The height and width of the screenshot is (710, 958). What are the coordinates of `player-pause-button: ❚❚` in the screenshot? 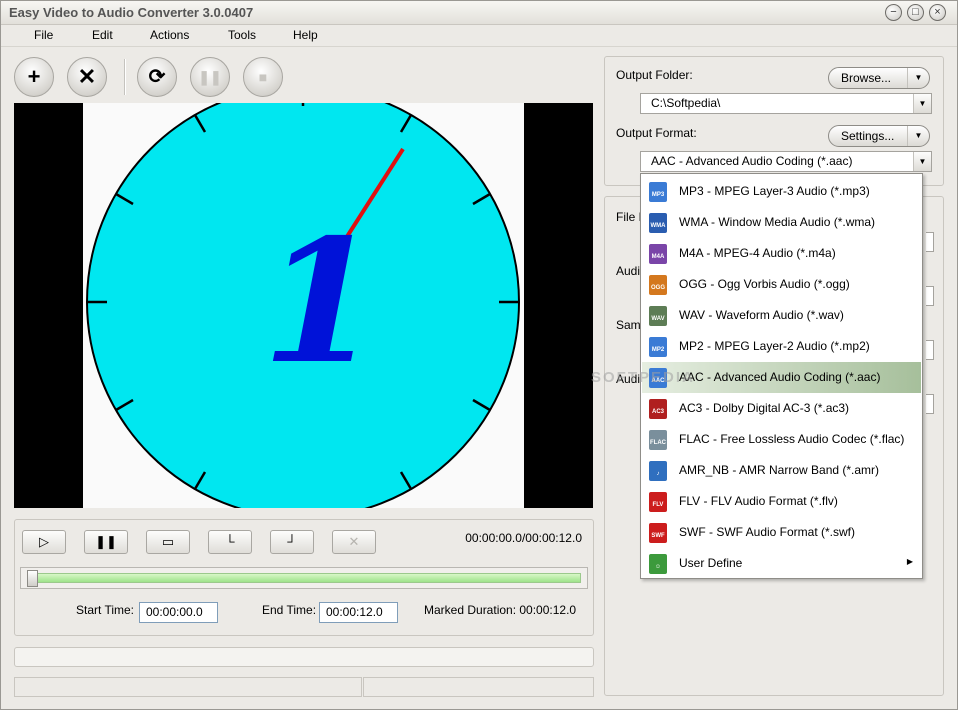 It's located at (106, 542).